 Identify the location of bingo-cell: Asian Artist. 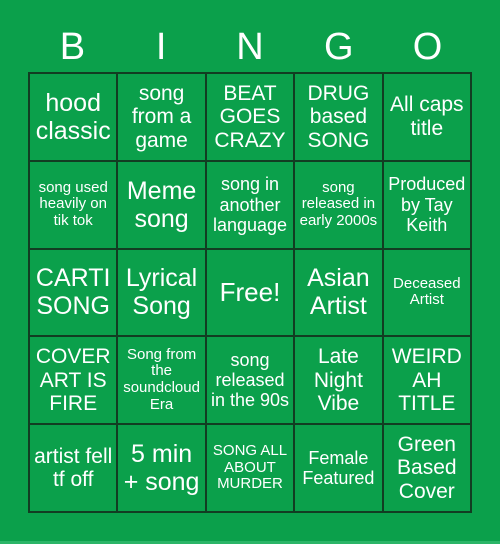
(338, 292).